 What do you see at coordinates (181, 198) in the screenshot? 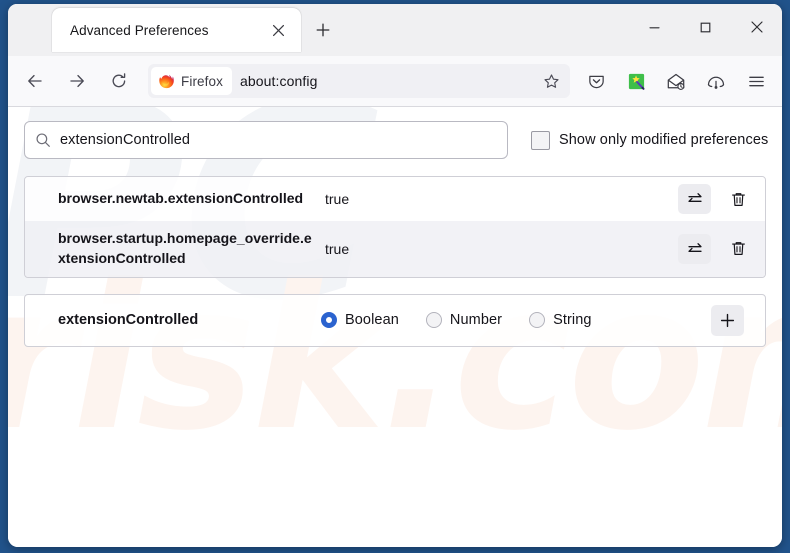
I see `preference-name: browser.newtab.extensionControlled` at bounding box center [181, 198].